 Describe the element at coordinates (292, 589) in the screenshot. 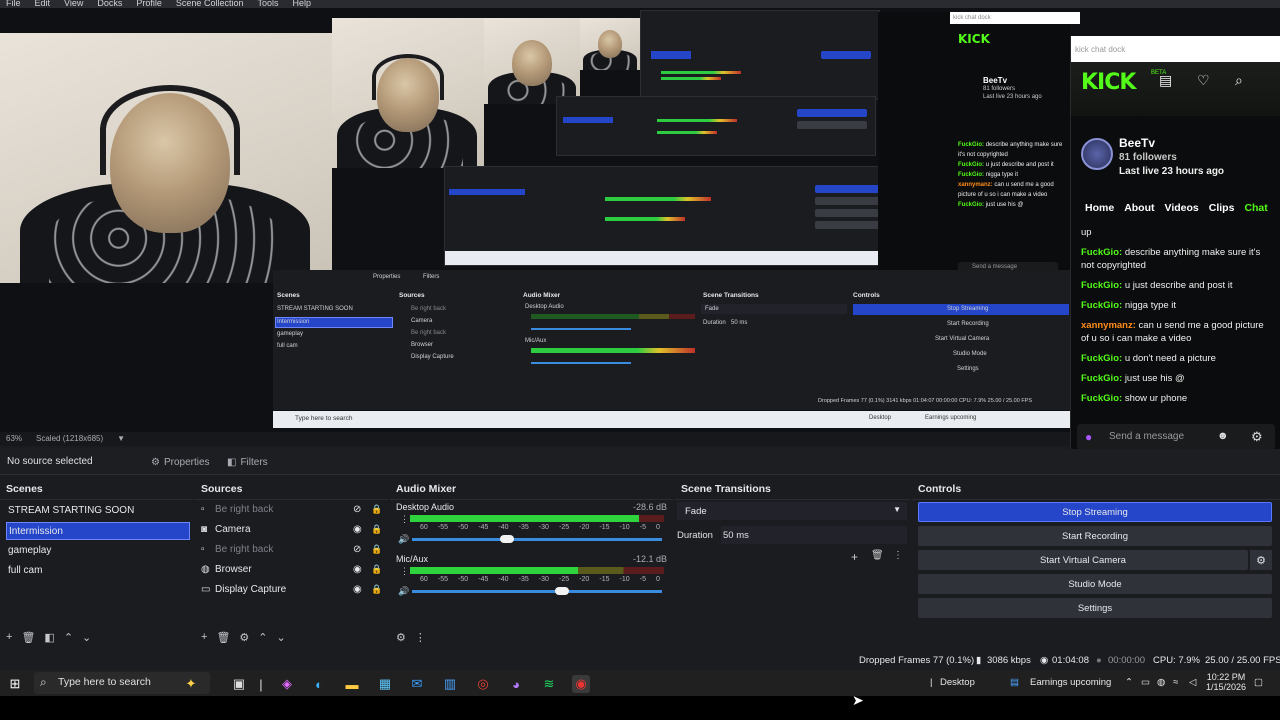

I see `source-item: ▭ Display Capture ◉ 🔒` at that location.